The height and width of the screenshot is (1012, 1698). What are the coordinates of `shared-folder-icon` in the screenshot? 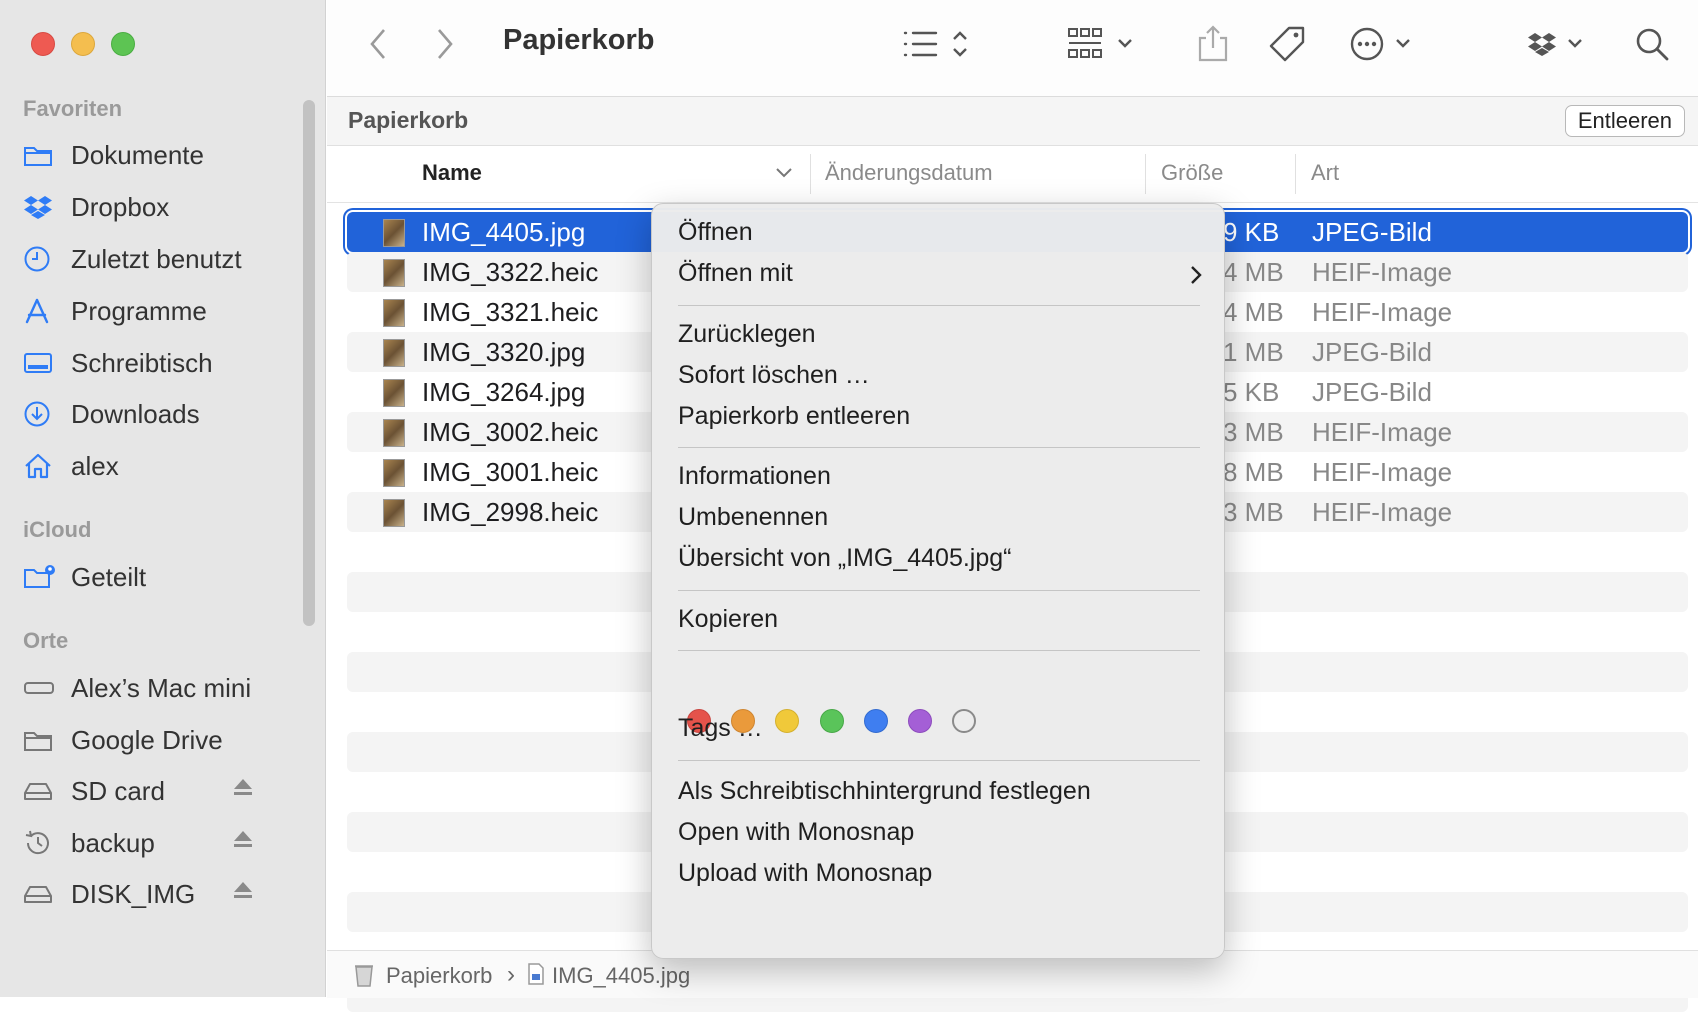 It's located at (40, 577).